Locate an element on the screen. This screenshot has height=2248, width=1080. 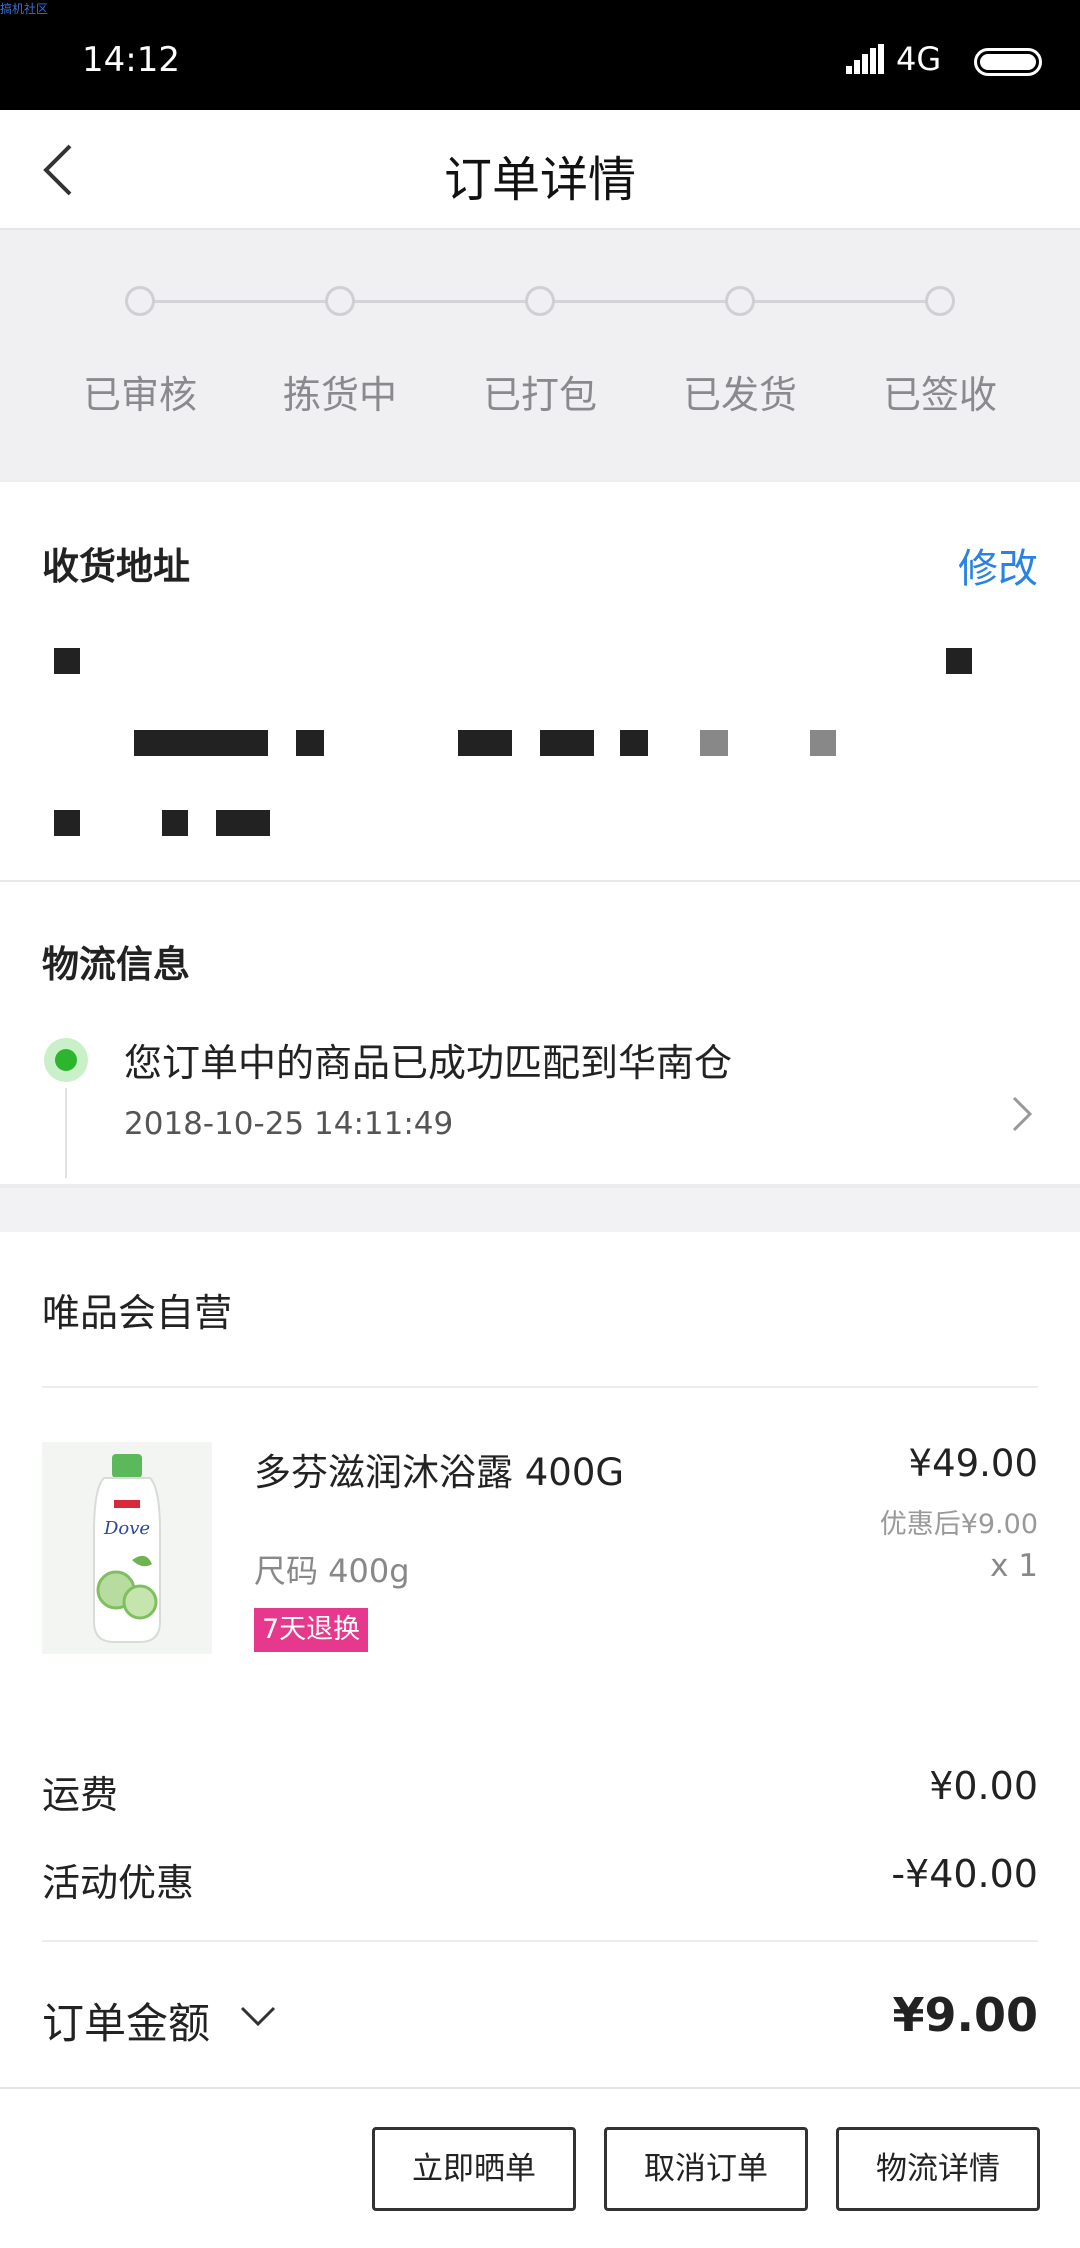
product-quantity: x 1 is located at coordinates (1014, 1566).